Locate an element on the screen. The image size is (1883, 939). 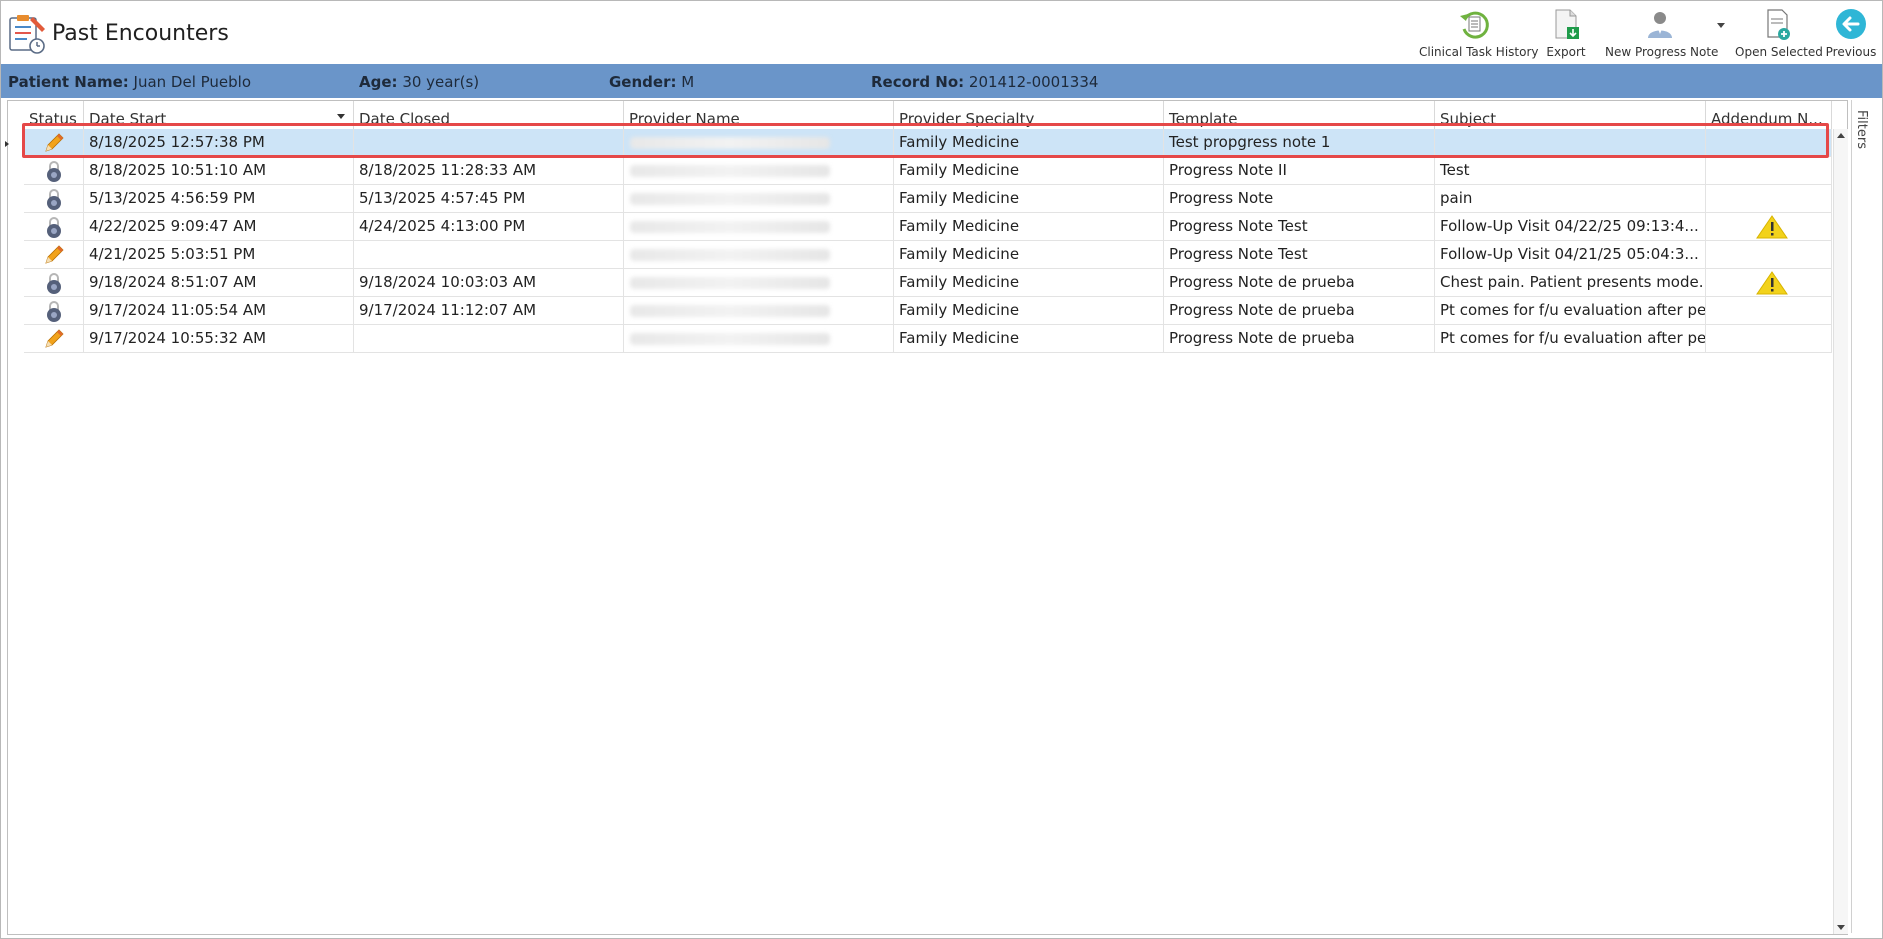
column-header-provider-specialty: Provider Specialty is located at coordinates (1029, 115).